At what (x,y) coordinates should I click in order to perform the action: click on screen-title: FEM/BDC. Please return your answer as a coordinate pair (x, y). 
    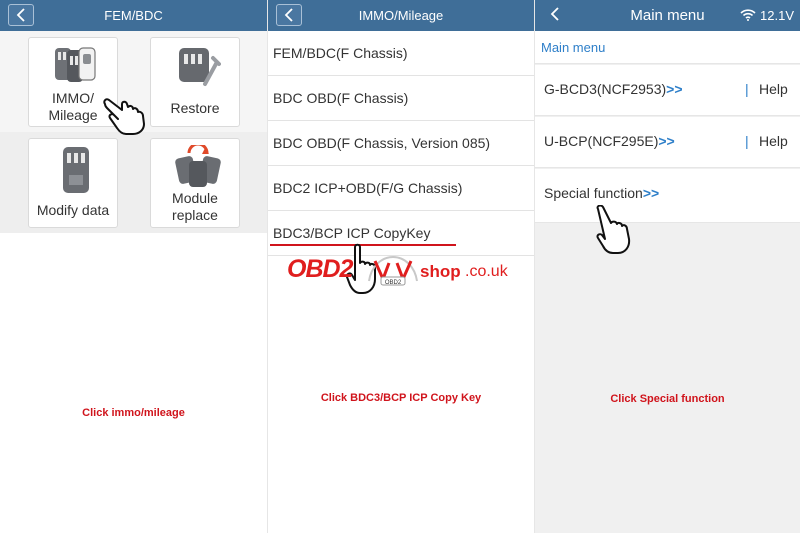
    Looking at the image, I should click on (133, 15).